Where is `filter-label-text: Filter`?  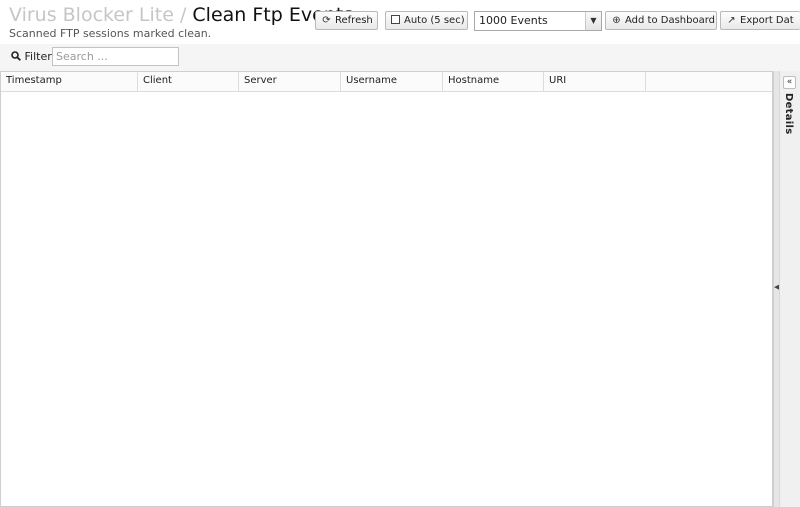
filter-label-text: Filter is located at coordinates (38, 56).